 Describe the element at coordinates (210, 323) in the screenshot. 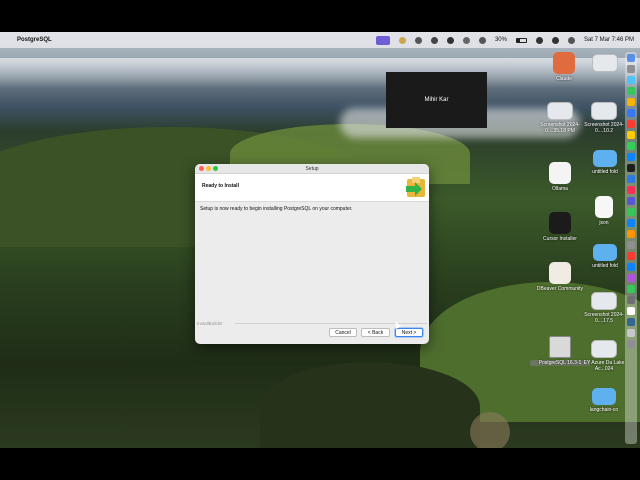

I see `installbuilder-brand: InstallBuilder` at that location.